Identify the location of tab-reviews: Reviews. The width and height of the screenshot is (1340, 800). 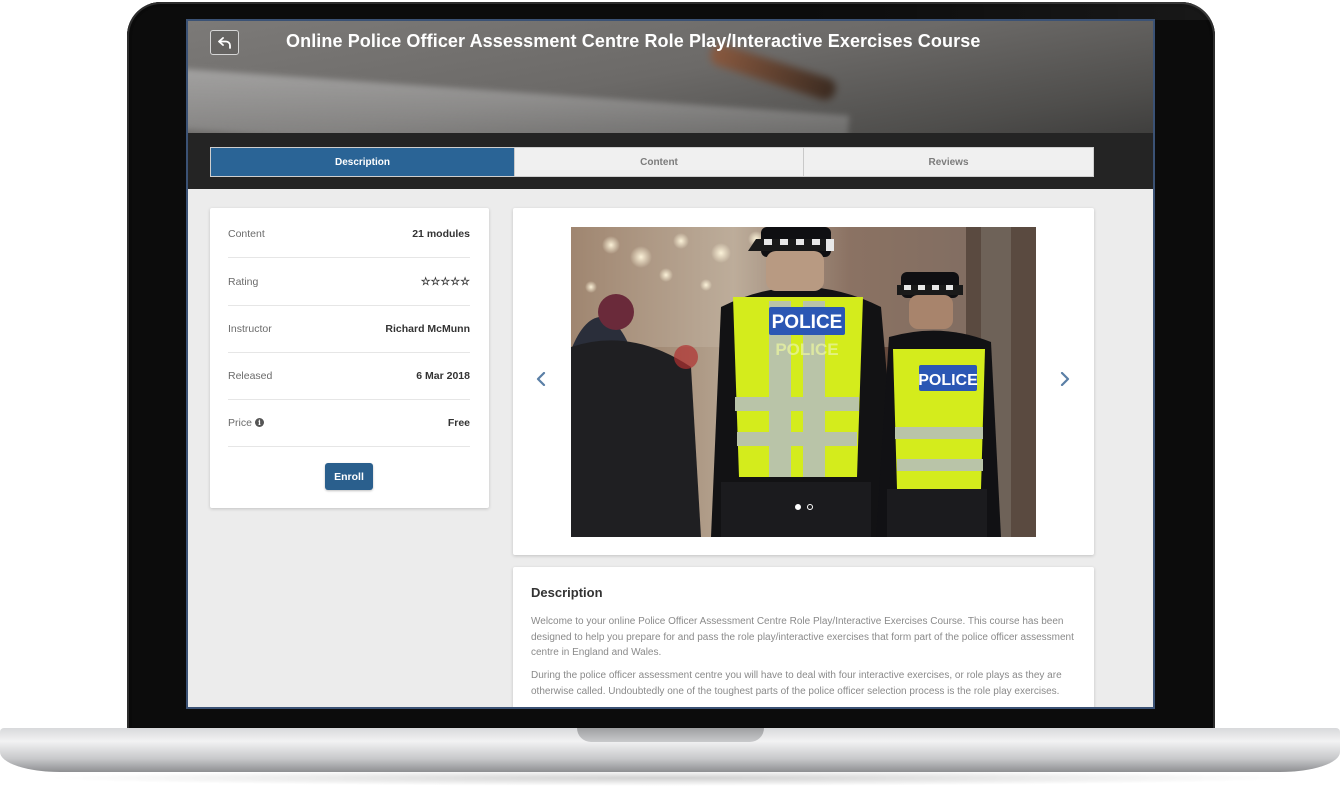
(948, 162).